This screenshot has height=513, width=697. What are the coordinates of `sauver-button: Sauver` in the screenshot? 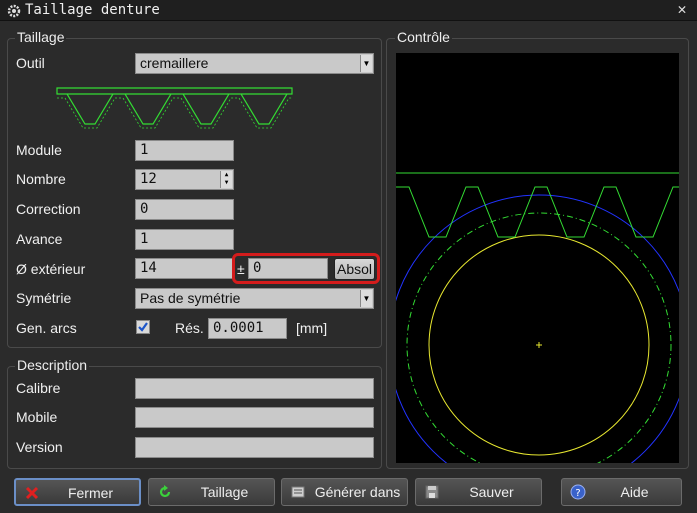 It's located at (478, 492).